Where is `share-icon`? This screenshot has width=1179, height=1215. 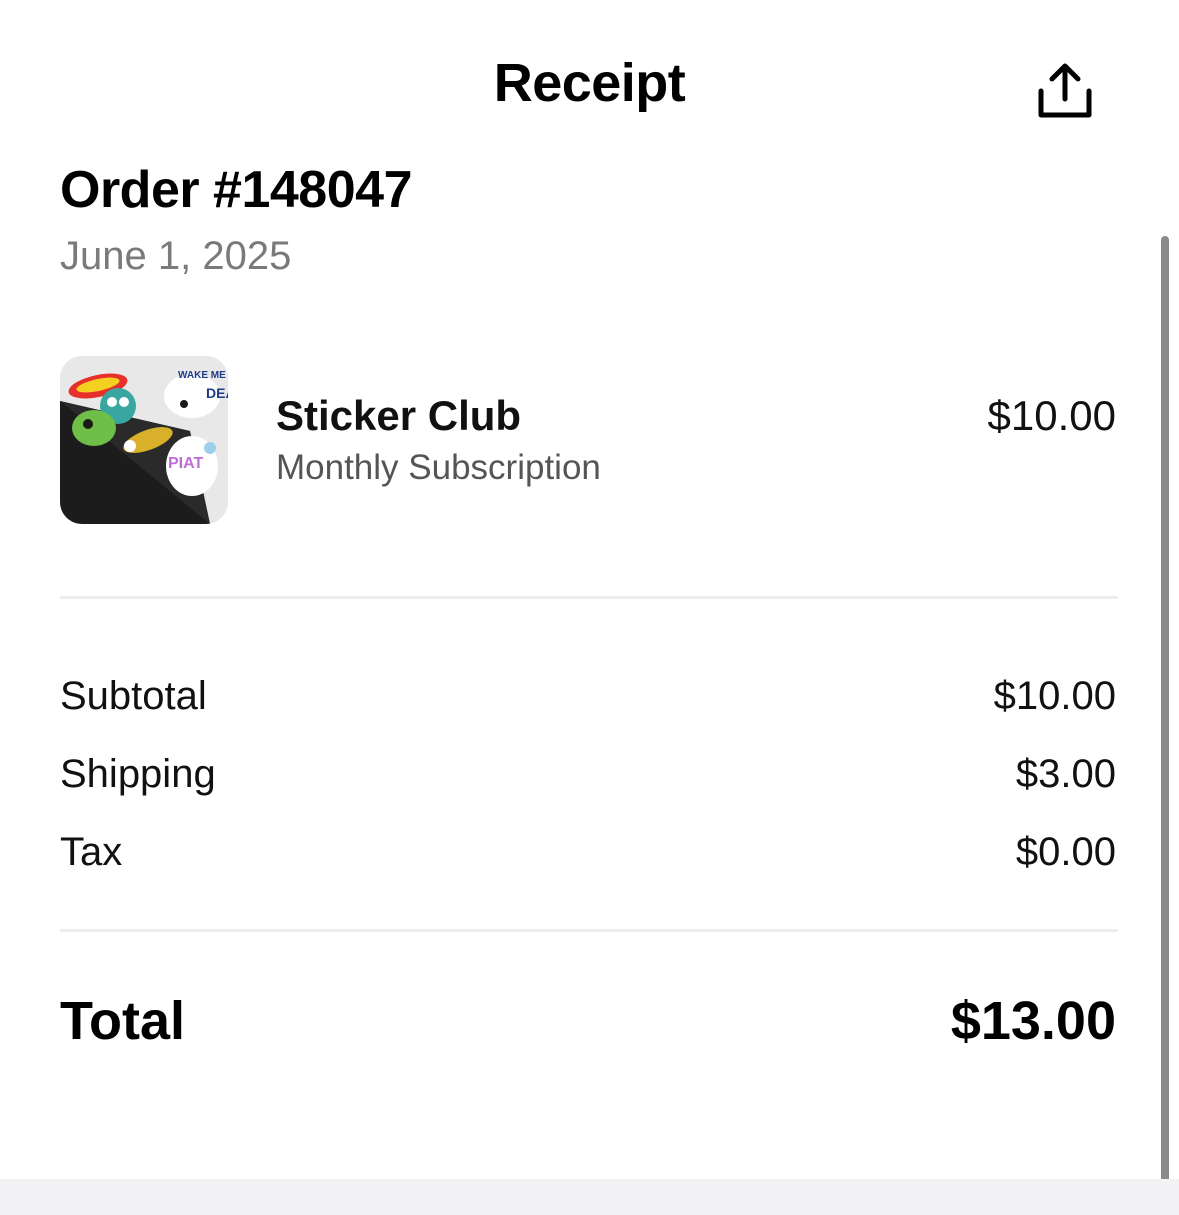 share-icon is located at coordinates (1065, 90).